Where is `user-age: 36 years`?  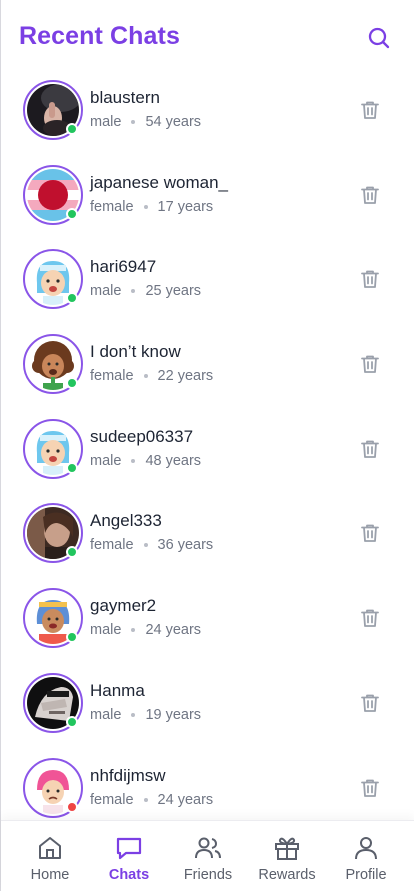 user-age: 36 years is located at coordinates (185, 545).